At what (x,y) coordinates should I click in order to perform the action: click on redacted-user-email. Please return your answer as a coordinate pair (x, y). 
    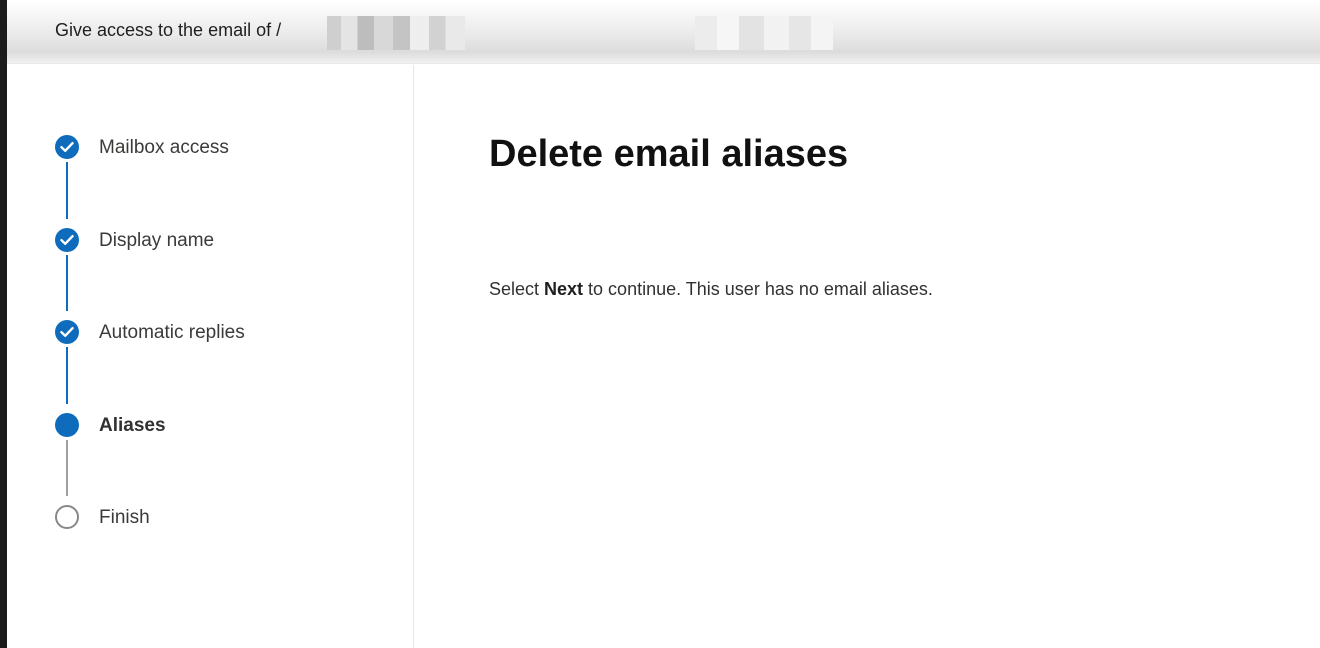
    Looking at the image, I should click on (764, 33).